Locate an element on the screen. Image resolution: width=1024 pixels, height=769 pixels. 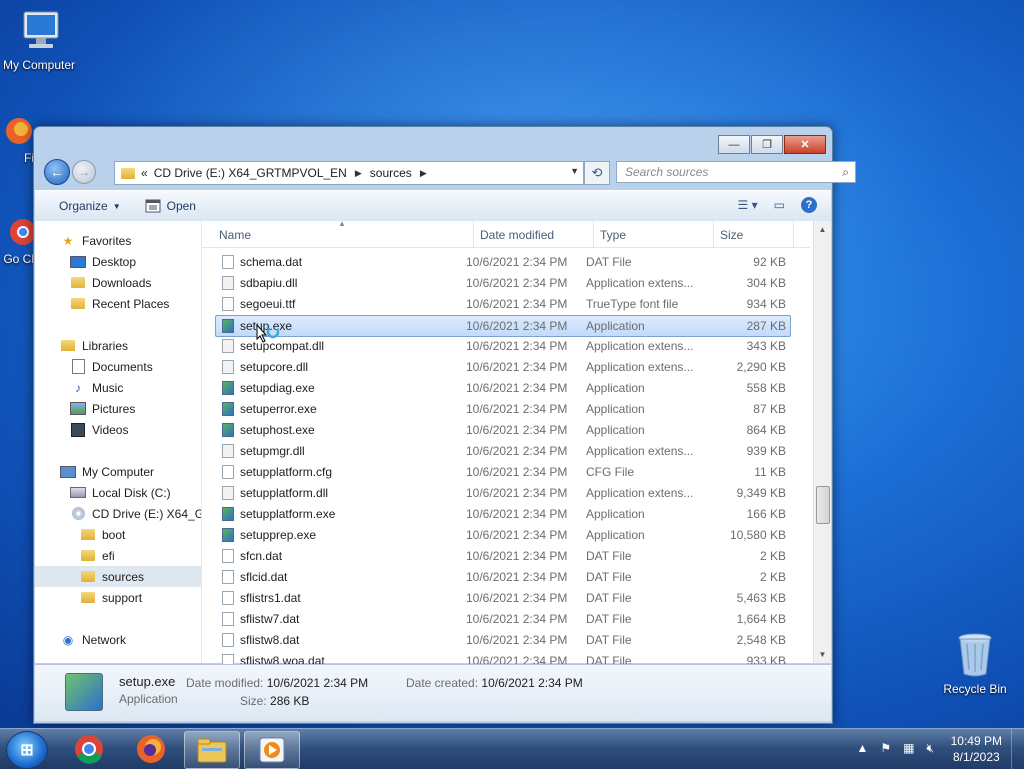
file-row: schema.dat 10/6/2021 2:34 PM DAT File 92 KB is located at coordinates (503, 262).